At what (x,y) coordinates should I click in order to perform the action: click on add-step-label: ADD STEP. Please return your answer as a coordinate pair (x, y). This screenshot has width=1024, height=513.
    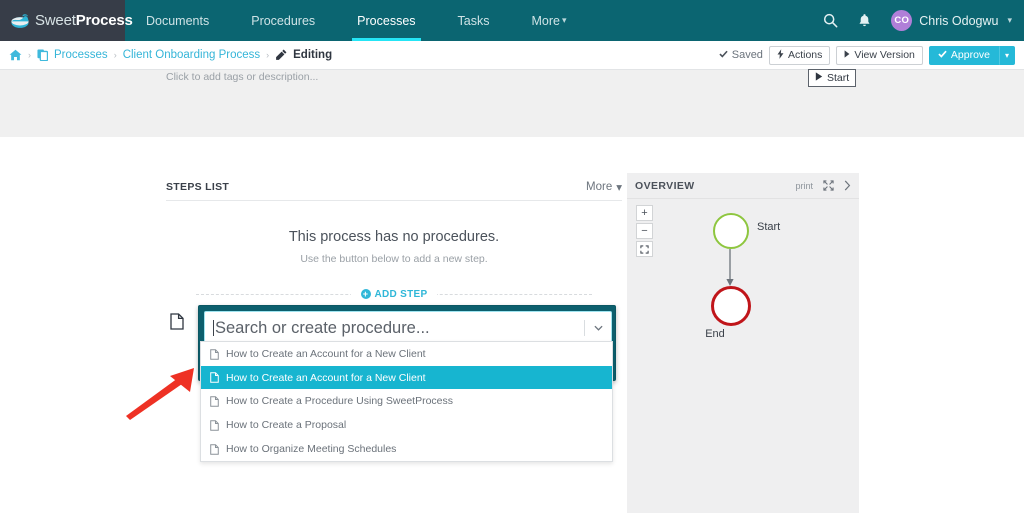
    Looking at the image, I should click on (401, 294).